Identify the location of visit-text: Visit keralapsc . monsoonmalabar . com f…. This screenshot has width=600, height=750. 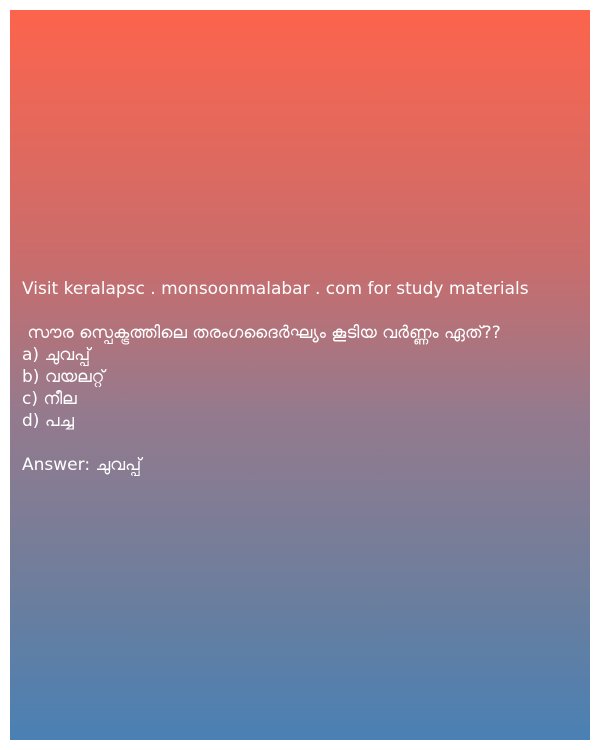
(275, 289).